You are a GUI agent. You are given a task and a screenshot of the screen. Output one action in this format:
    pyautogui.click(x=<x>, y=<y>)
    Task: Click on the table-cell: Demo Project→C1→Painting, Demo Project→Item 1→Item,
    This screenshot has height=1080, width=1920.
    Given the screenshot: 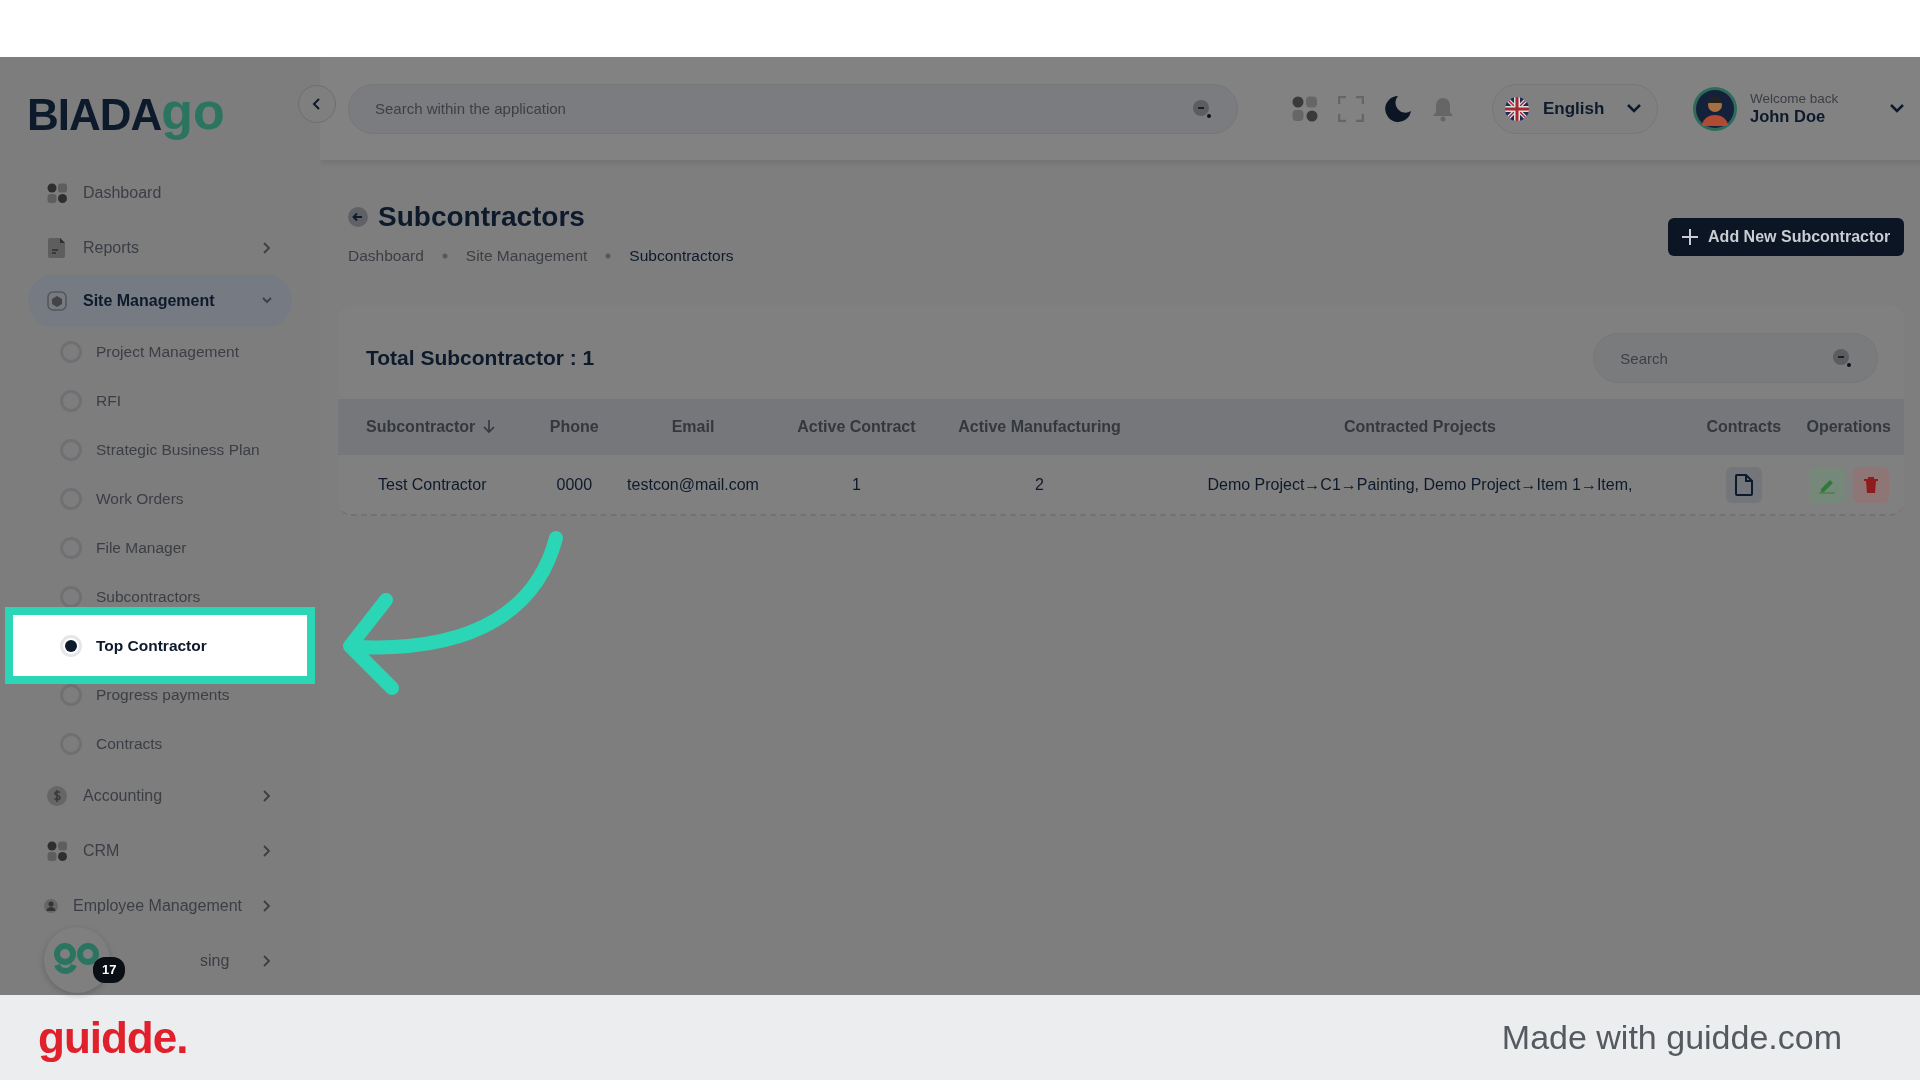 What is the action you would take?
    pyautogui.click(x=1420, y=484)
    